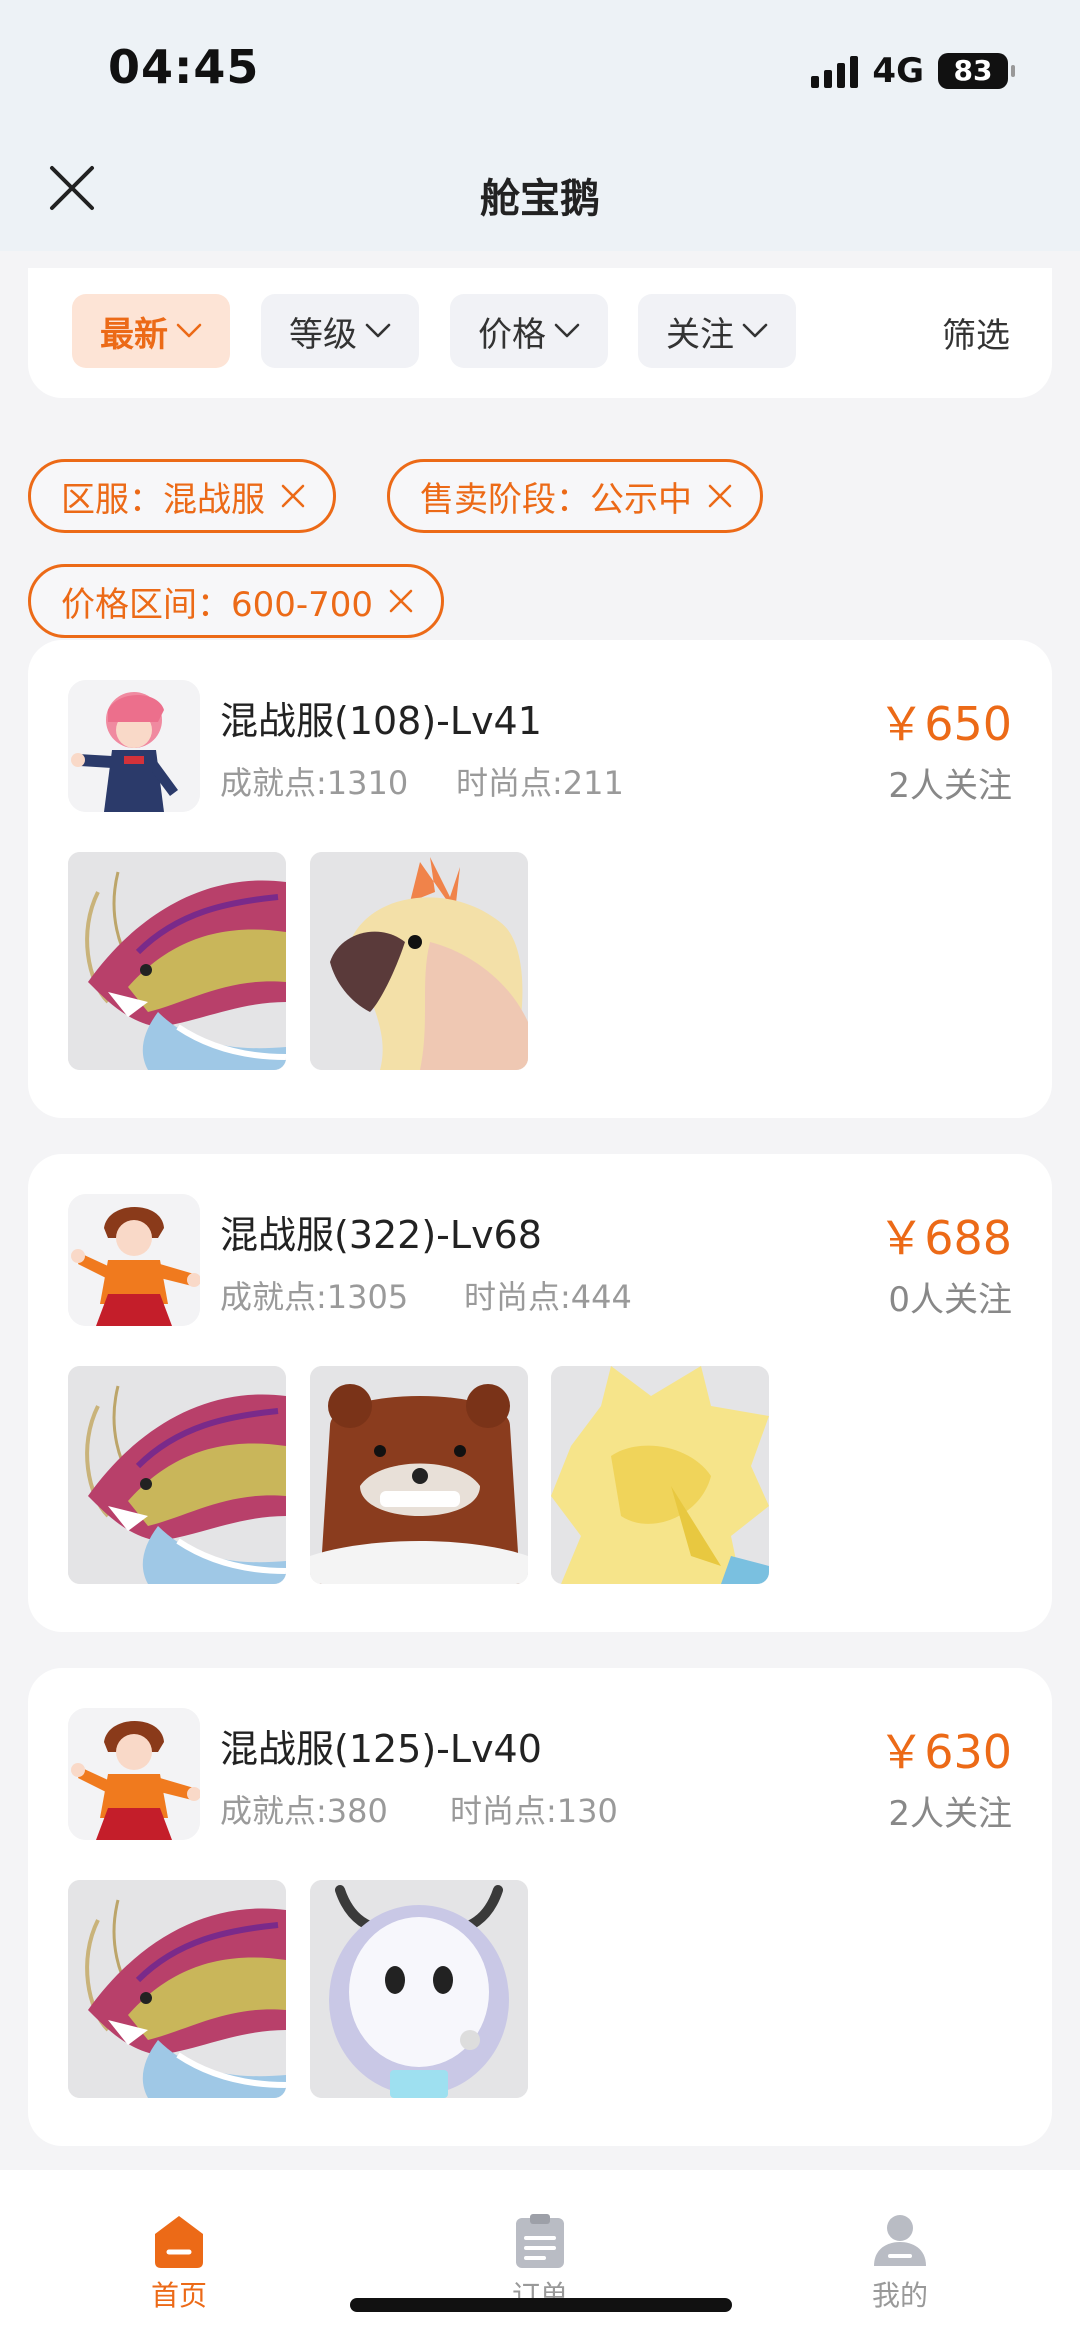 This screenshot has height=2337, width=1080. I want to click on status-indicators: 4G 83, so click(913, 71).